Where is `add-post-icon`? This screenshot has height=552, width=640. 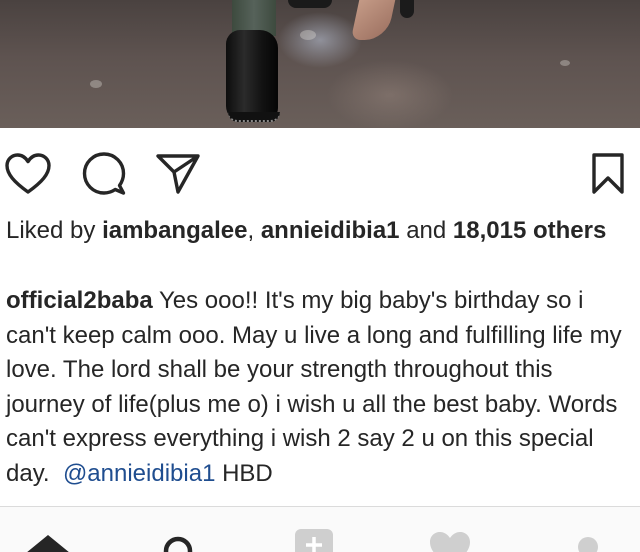 add-post-icon is located at coordinates (316, 537).